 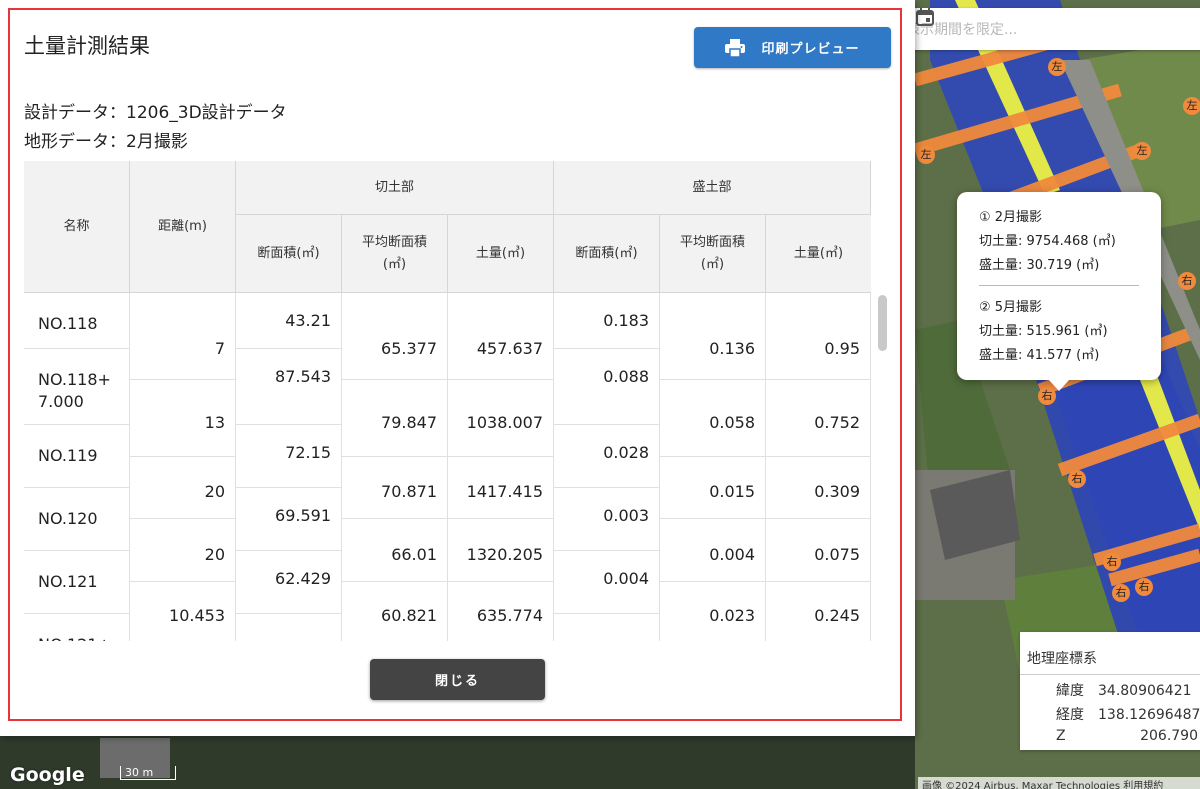 What do you see at coordinates (713, 336) in the screenshot?
I see `fill-avg-cell: 0.136` at bounding box center [713, 336].